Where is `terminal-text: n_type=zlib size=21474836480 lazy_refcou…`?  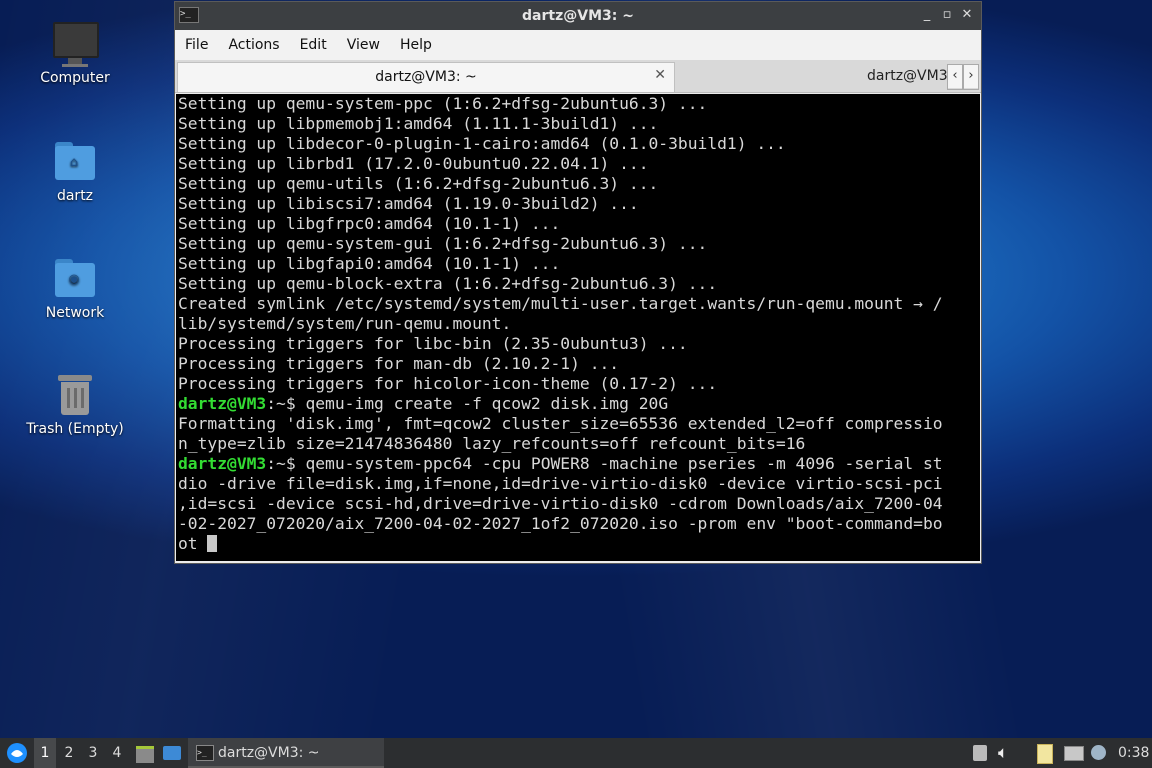 terminal-text: n_type=zlib size=21474836480 lazy_refcou… is located at coordinates (492, 443).